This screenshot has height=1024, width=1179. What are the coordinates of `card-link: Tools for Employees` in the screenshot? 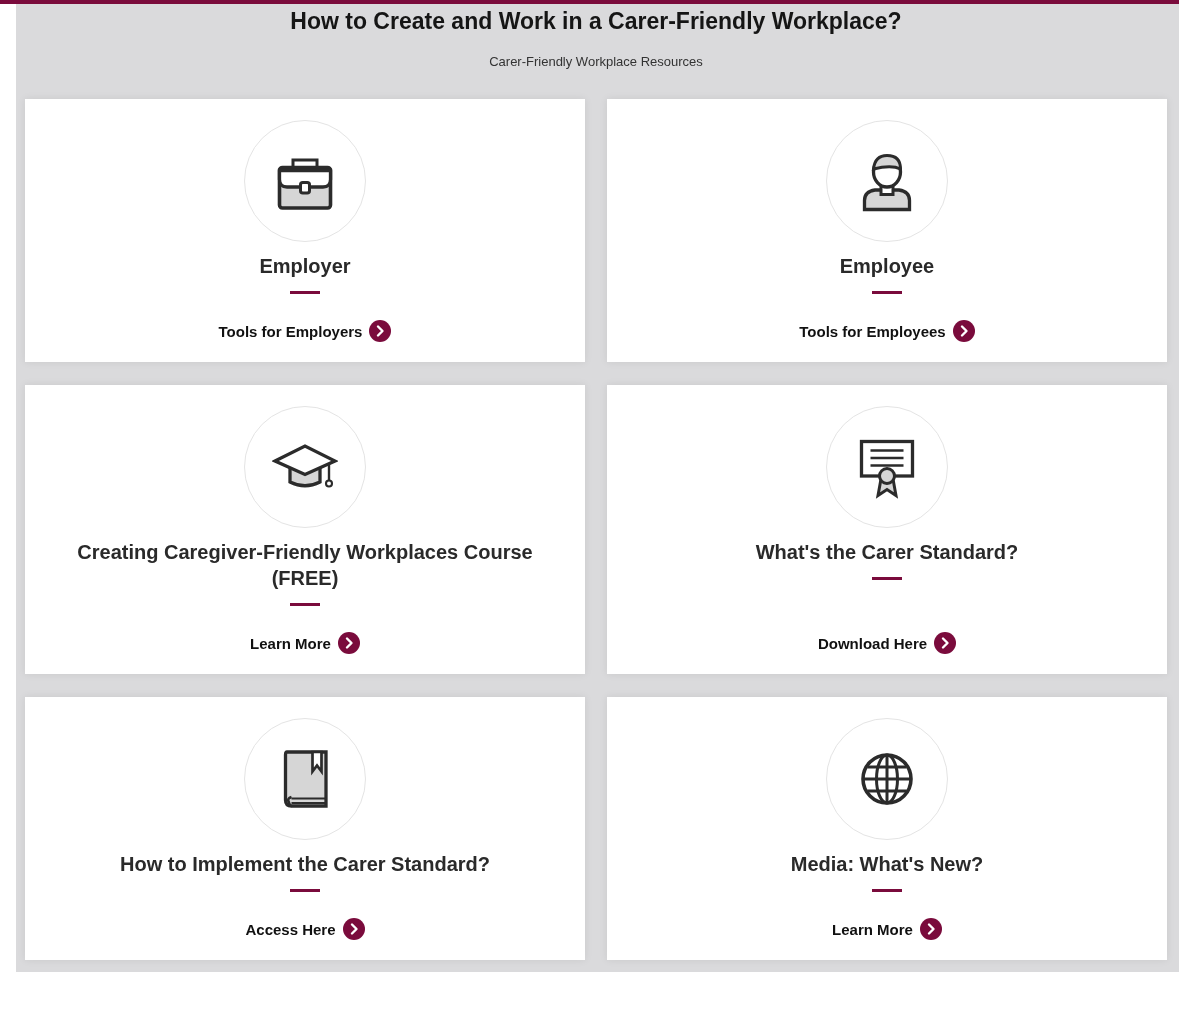 It's located at (887, 331).